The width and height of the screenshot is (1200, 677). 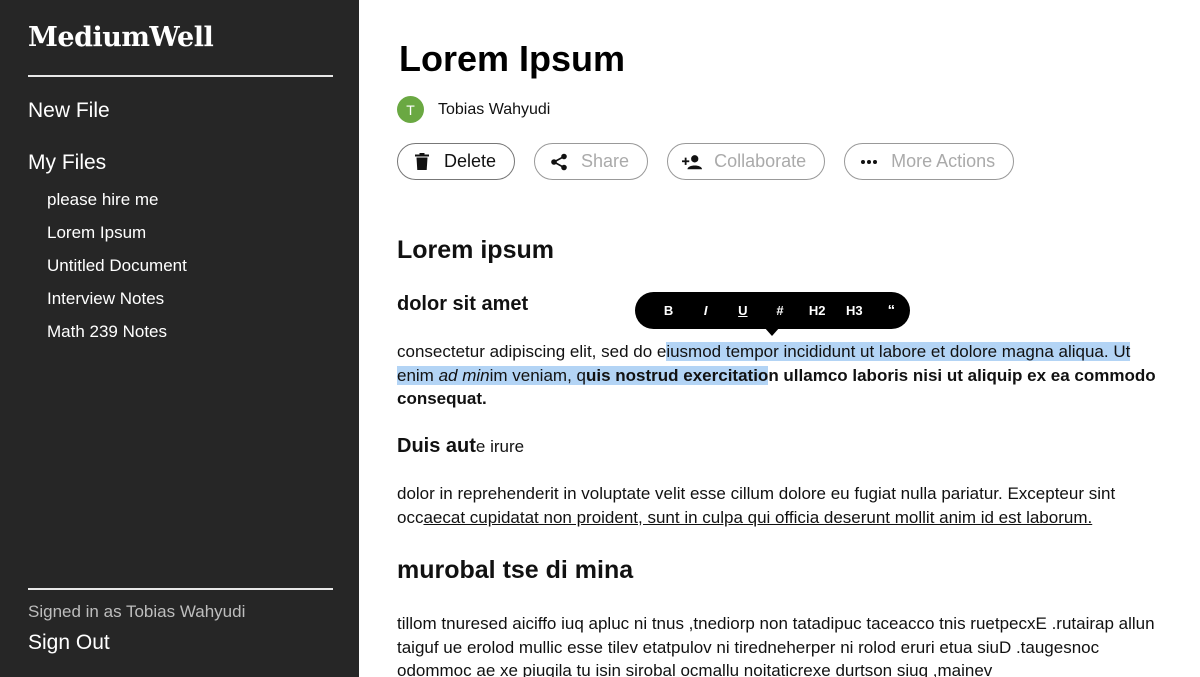 I want to click on share-button: Share, so click(x=591, y=161).